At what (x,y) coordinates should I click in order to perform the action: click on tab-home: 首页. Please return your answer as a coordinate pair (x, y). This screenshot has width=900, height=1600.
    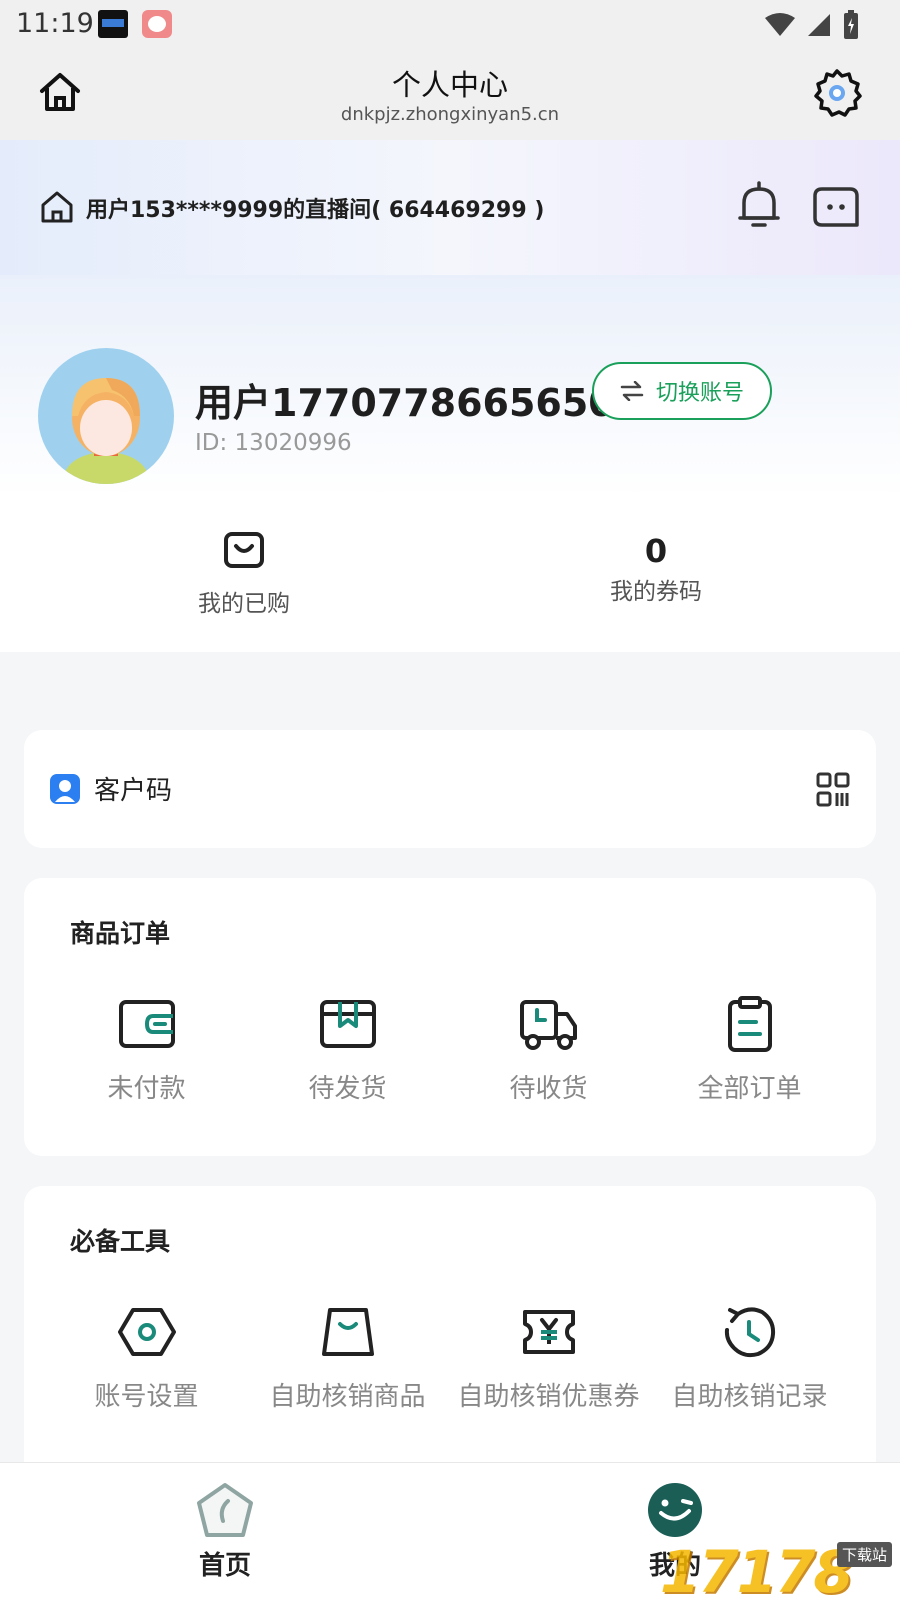
    Looking at the image, I should click on (225, 1531).